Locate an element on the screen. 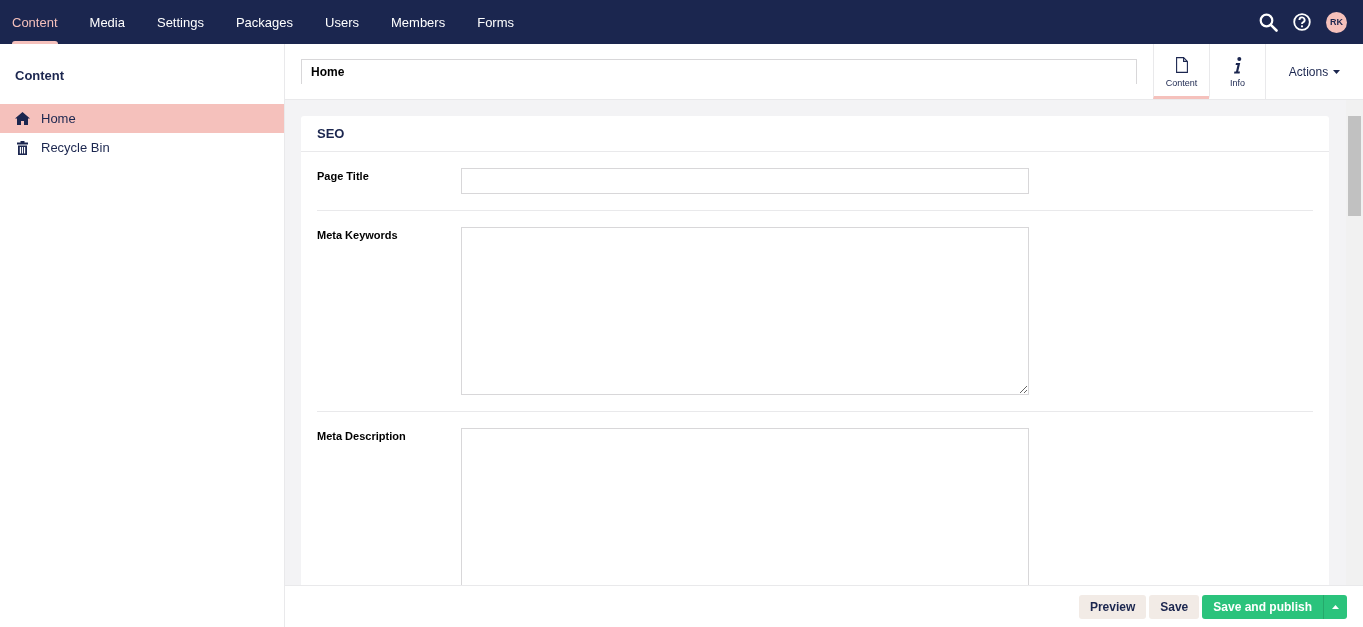 The width and height of the screenshot is (1363, 627). scrollbar is located at coordinates (1354, 342).